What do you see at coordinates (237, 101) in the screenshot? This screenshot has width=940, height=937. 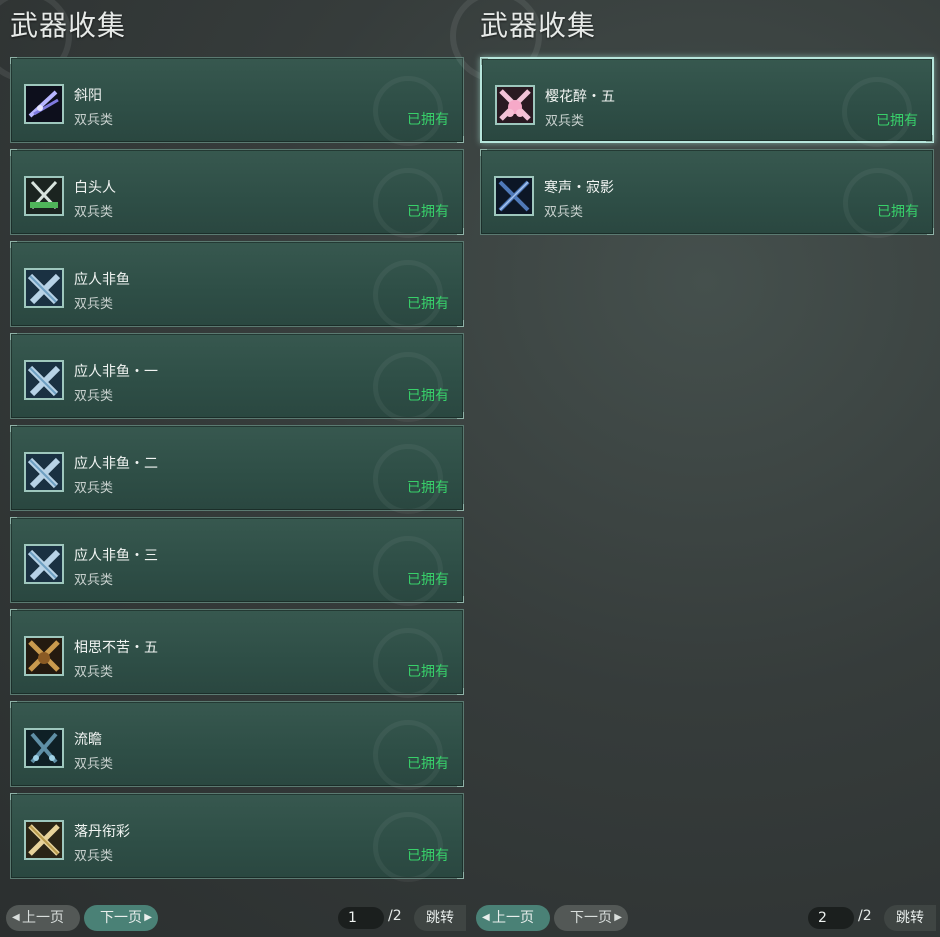 I see `weapon-card: 斜阳 双兵类 已拥有` at bounding box center [237, 101].